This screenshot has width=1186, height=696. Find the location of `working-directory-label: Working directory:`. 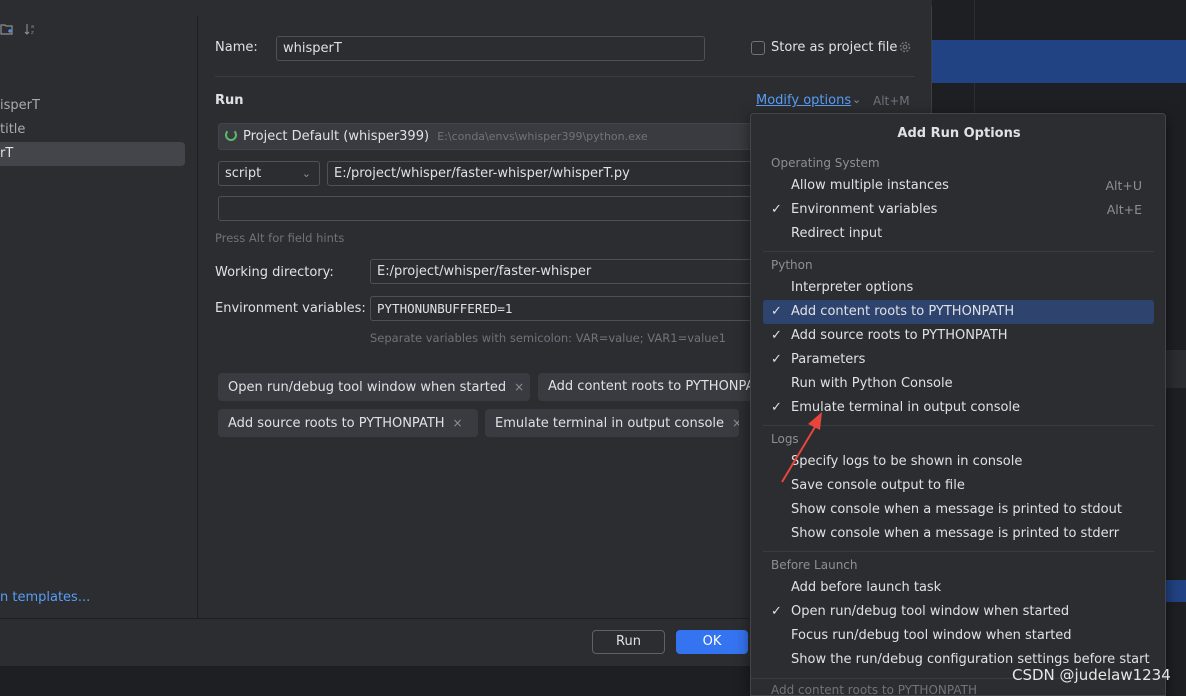

working-directory-label: Working directory: is located at coordinates (274, 272).